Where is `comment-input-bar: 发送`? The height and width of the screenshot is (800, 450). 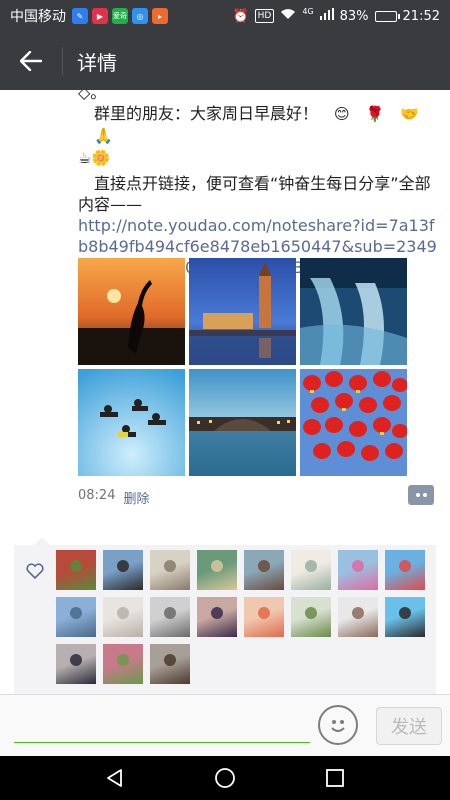
comment-input-bar: 发送 is located at coordinates (225, 725).